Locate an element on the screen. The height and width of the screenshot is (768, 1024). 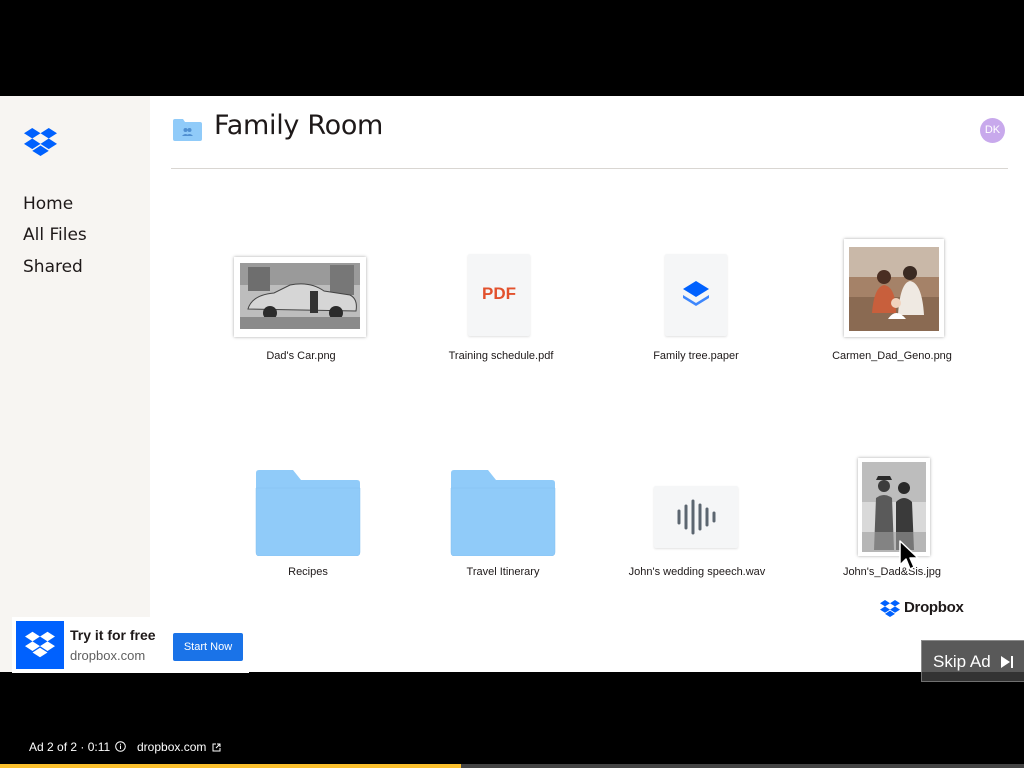
folder-tile-recipes: Recipes is located at coordinates (308, 524).